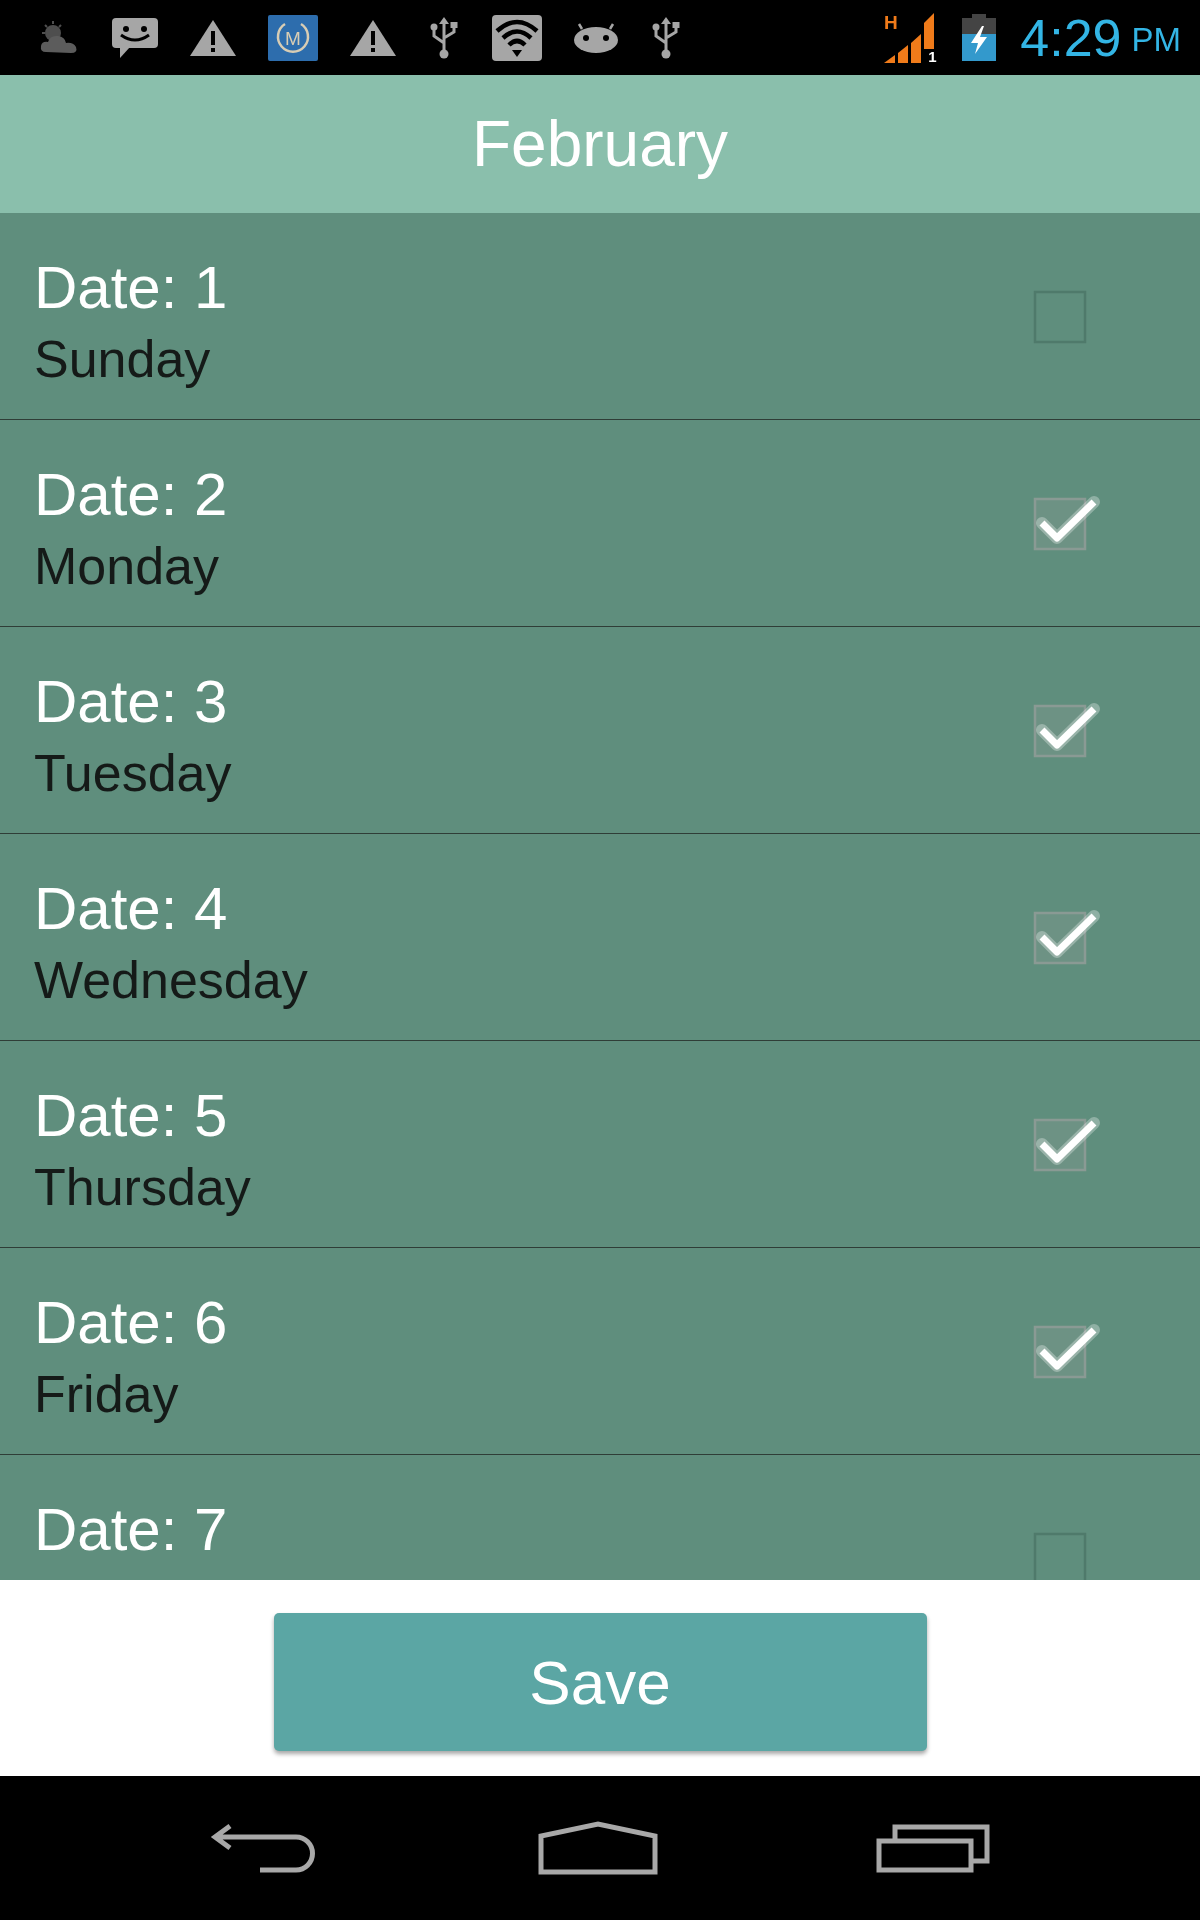 The width and height of the screenshot is (1200, 1920). I want to click on save-button: Save, so click(600, 1682).